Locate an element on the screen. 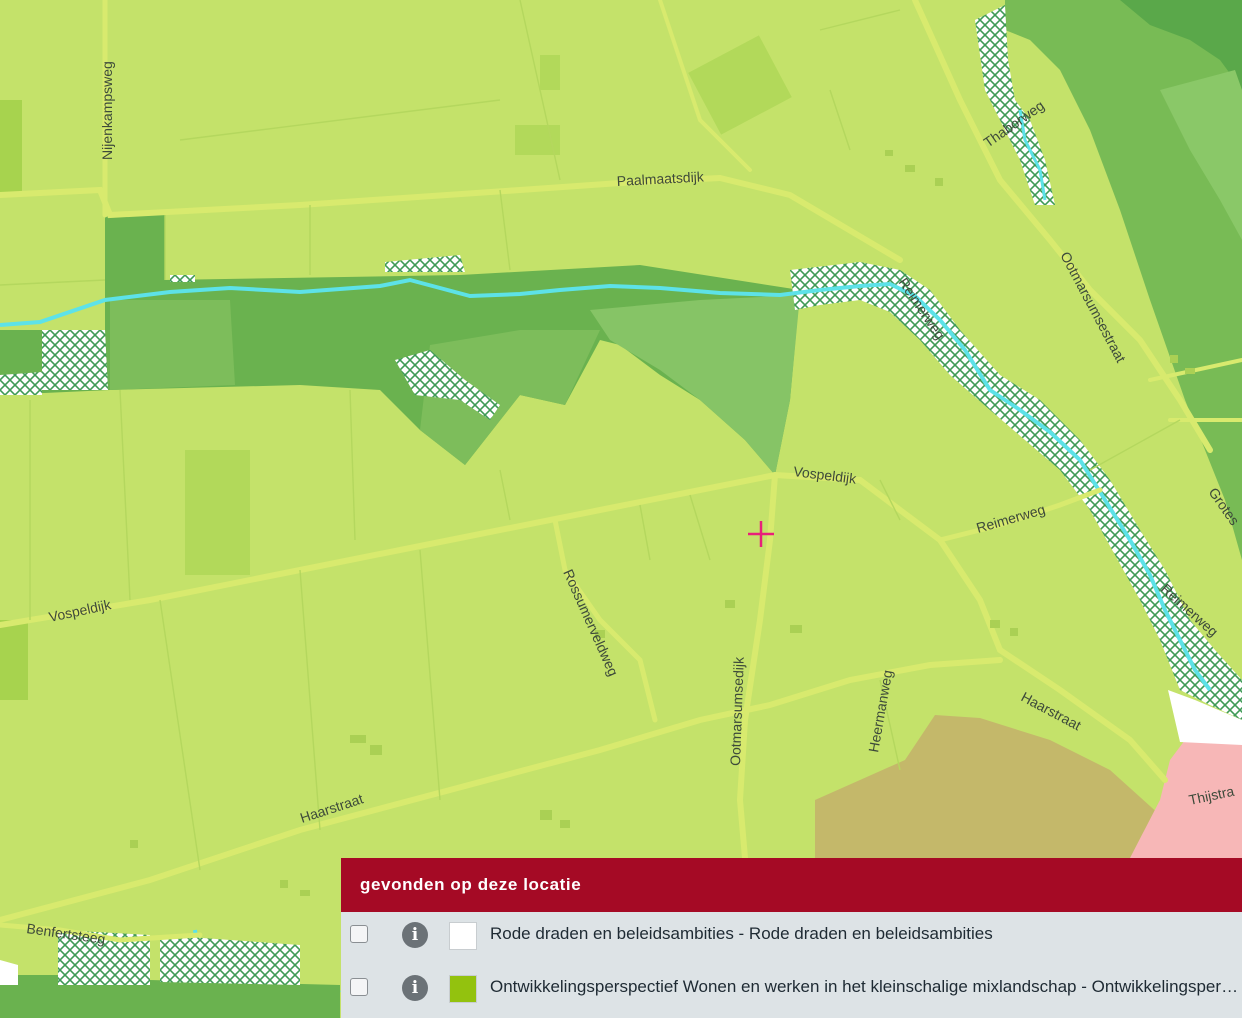  road-label-nijenkampsweg: Nijenkampsweg is located at coordinates (107, 110).